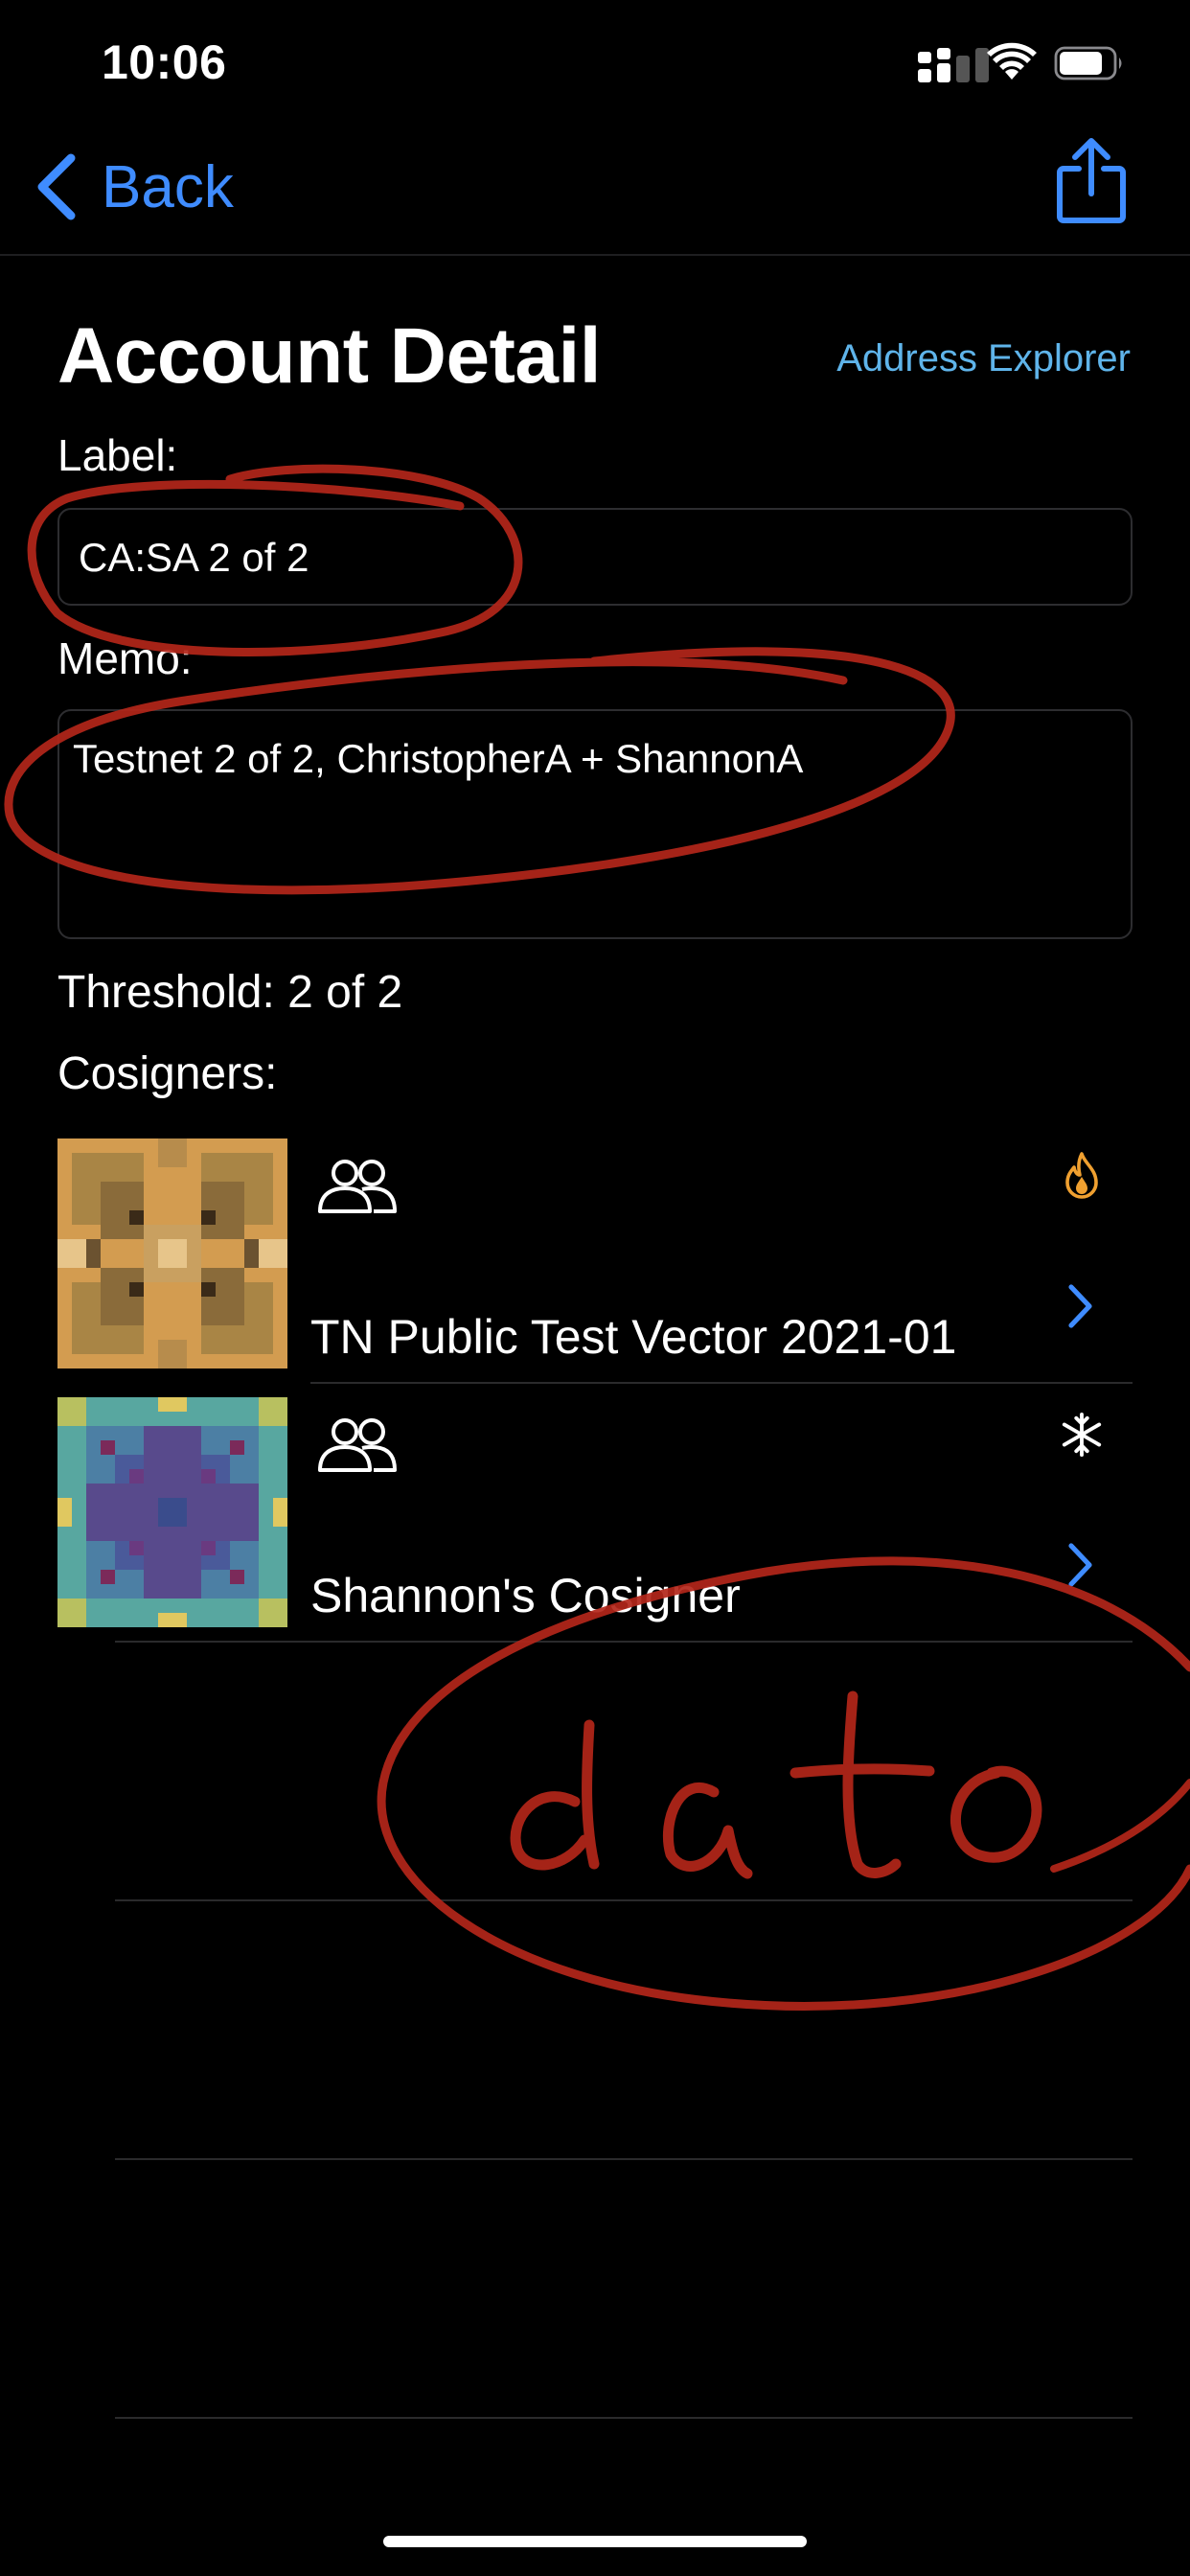 The height and width of the screenshot is (2576, 1190). What do you see at coordinates (1092, 180) in the screenshot?
I see `share-icon` at bounding box center [1092, 180].